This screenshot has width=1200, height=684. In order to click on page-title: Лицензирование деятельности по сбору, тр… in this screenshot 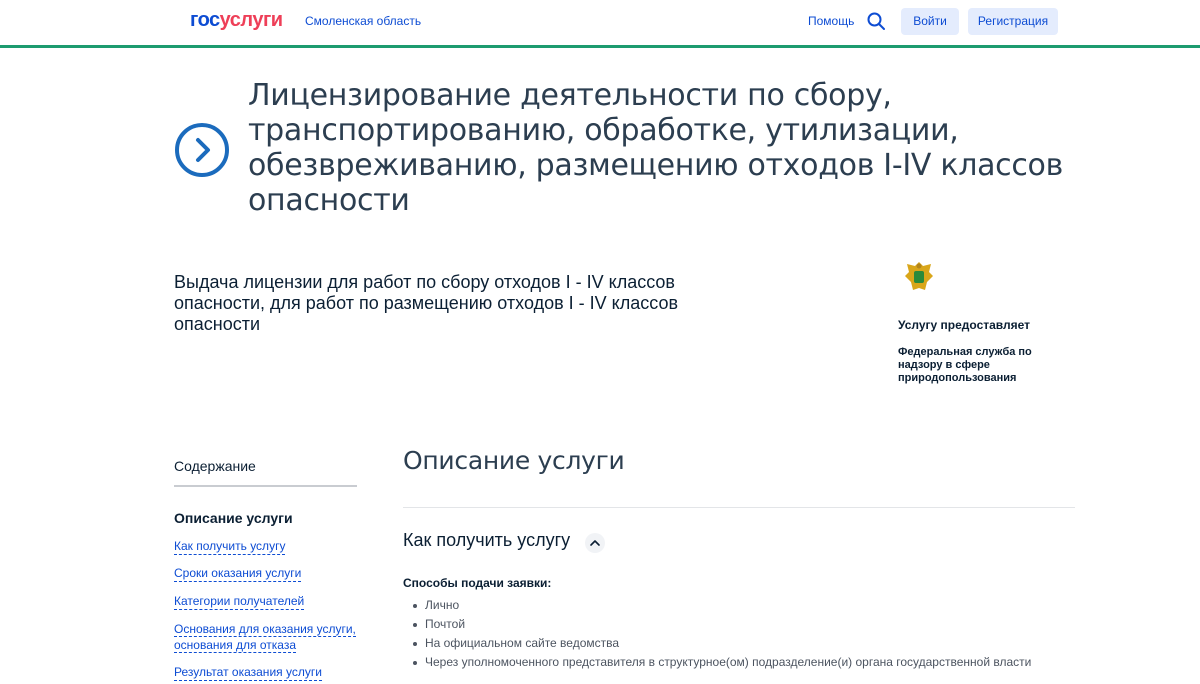, I will do `click(655, 148)`.